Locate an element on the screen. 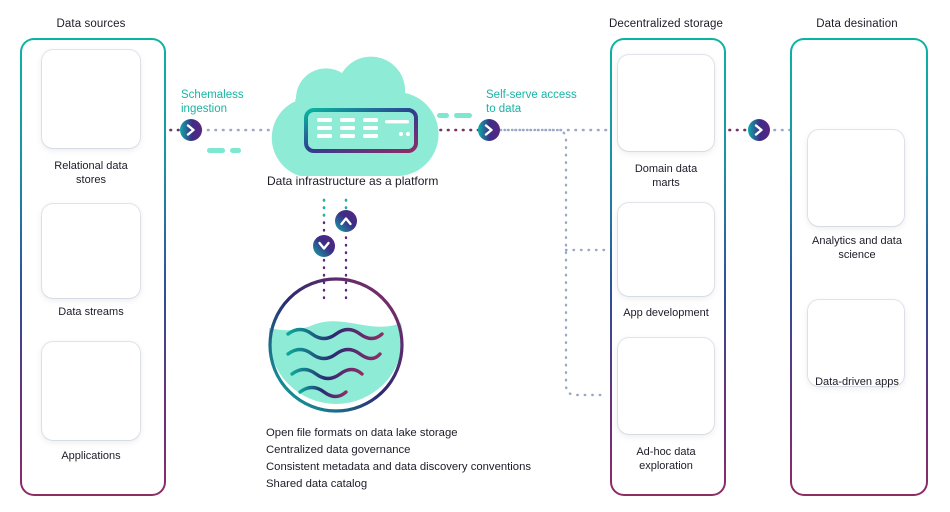  card-label-data-streams: Data streams is located at coordinates (91, 312).